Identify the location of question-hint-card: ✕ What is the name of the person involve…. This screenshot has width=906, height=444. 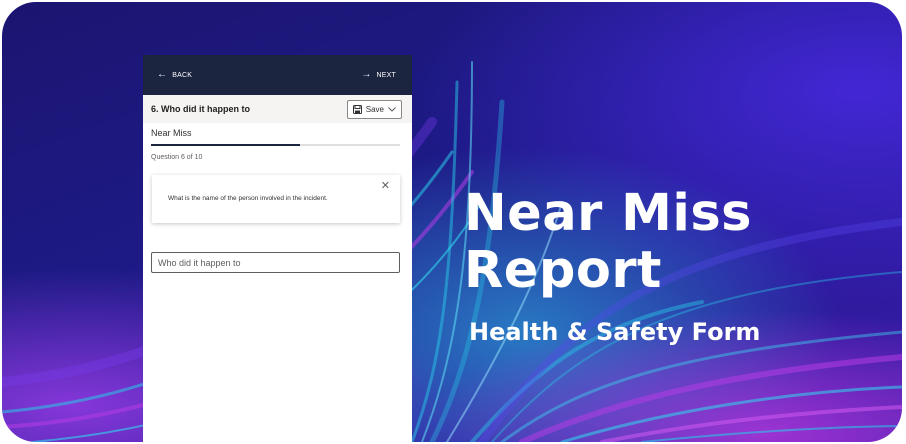
(276, 199).